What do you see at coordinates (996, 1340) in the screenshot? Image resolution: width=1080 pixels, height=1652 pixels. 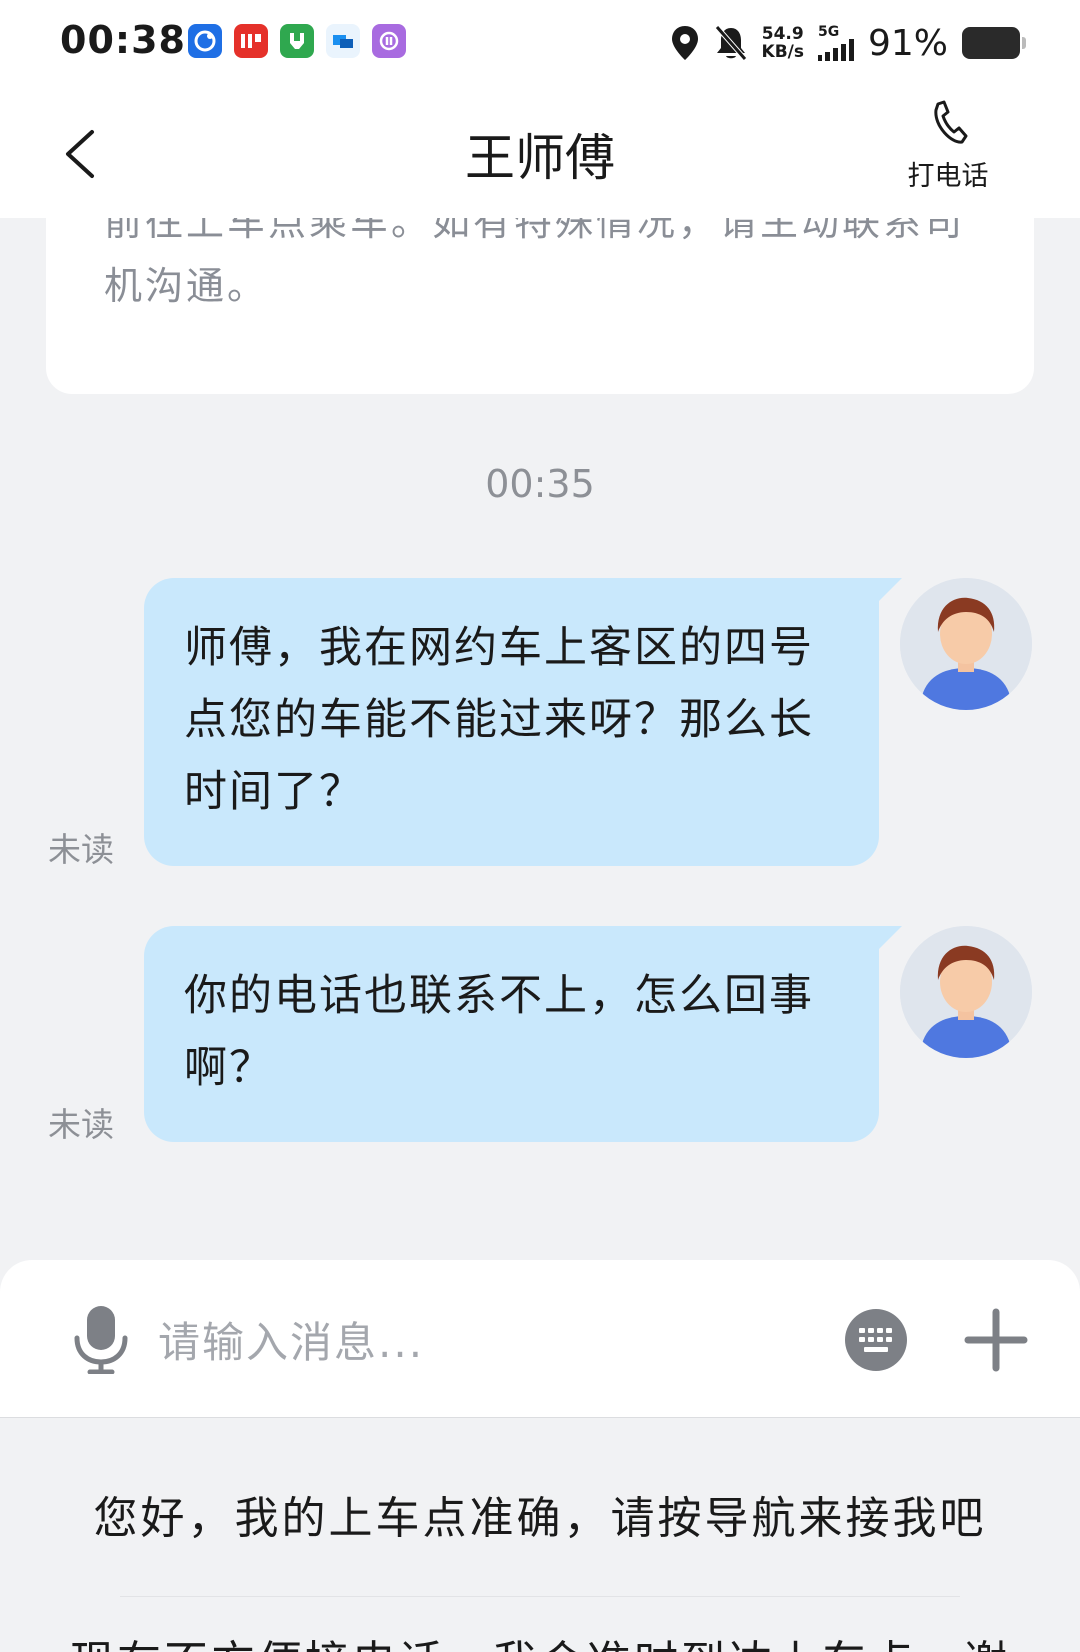 I see `plus-icon` at bounding box center [996, 1340].